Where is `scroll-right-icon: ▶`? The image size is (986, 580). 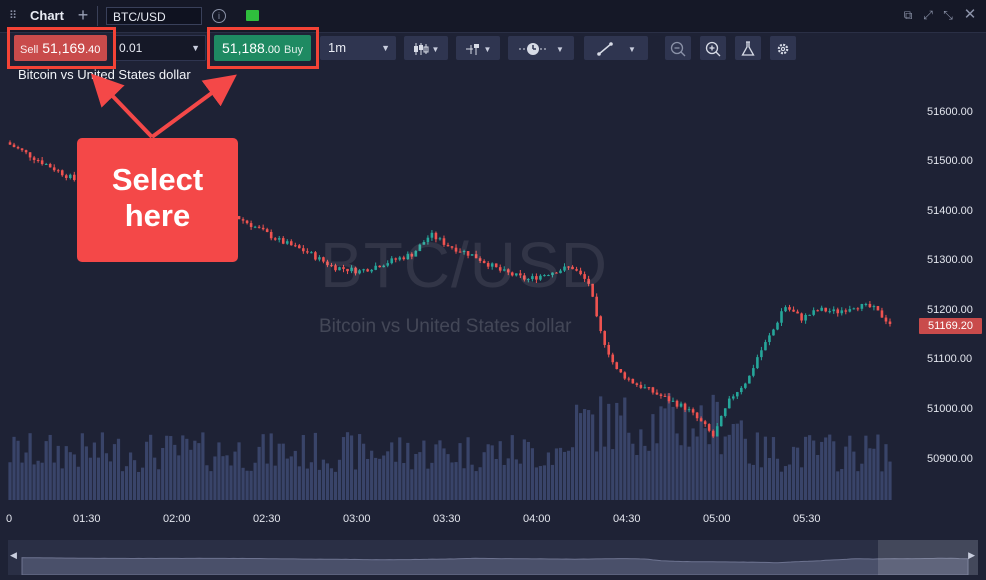 scroll-right-icon: ▶ is located at coordinates (971, 555).